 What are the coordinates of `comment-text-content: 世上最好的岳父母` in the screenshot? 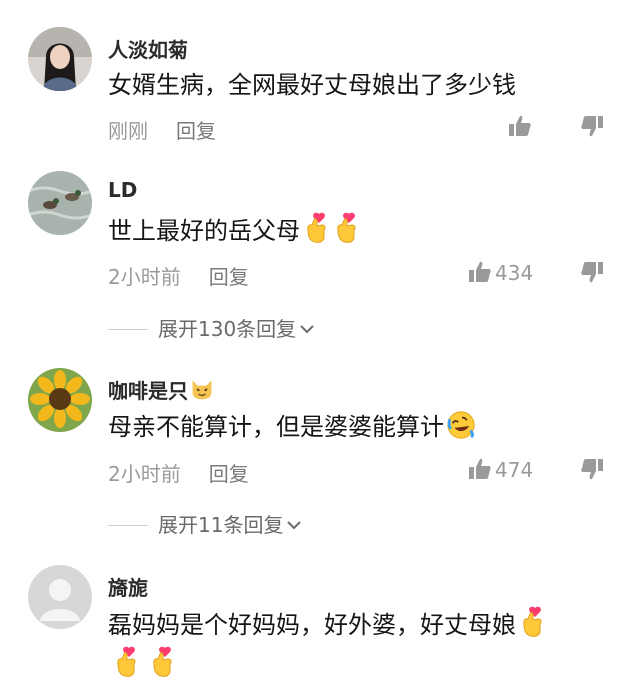 It's located at (204, 231).